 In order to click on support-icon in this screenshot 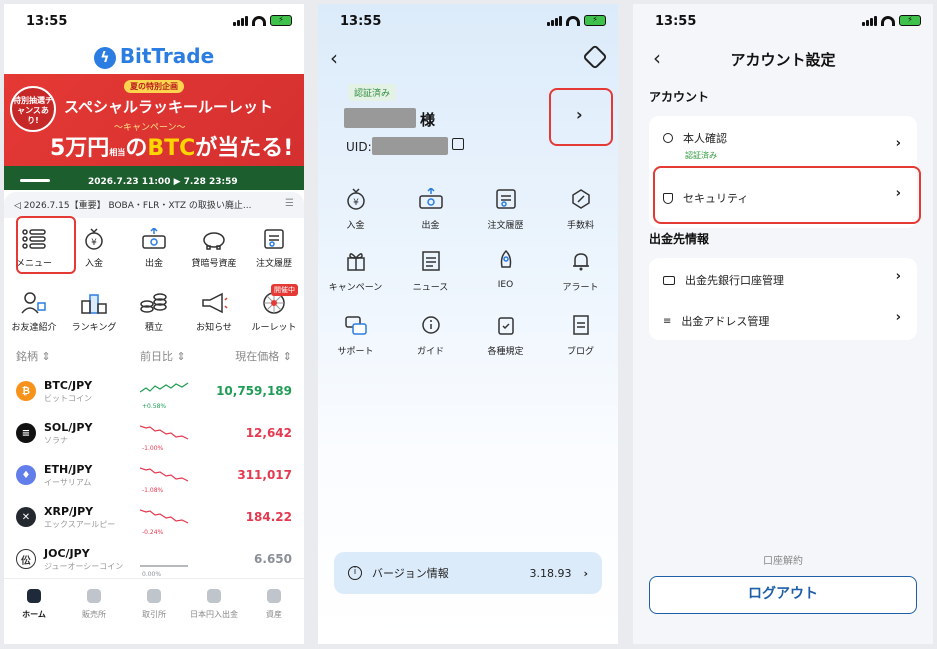, I will do `click(356, 325)`.